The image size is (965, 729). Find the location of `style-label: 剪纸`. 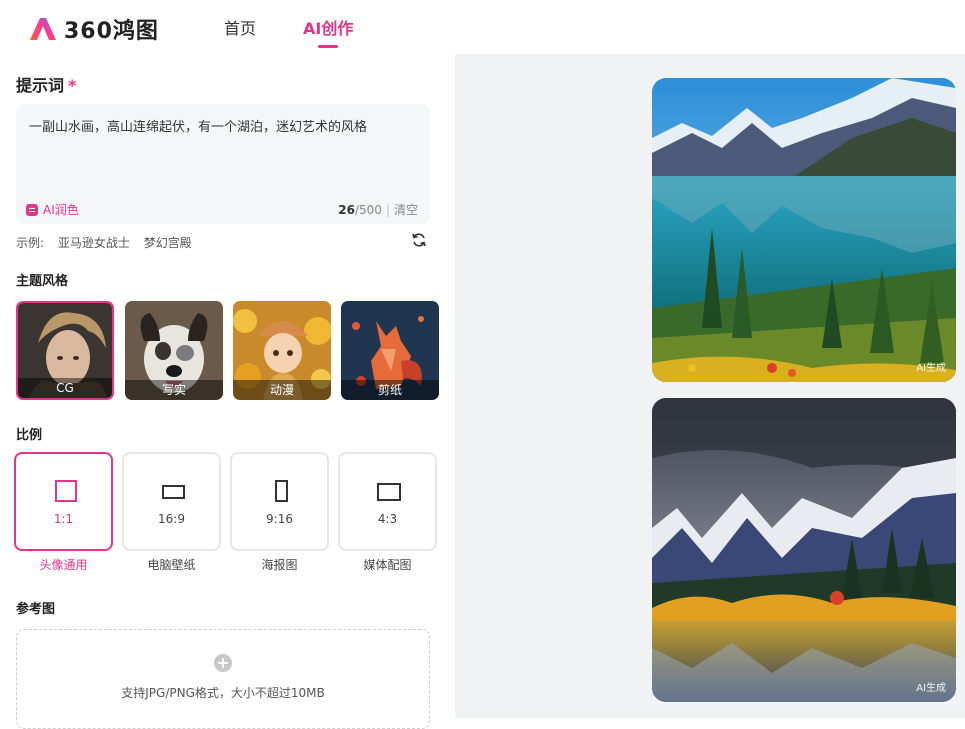

style-label: 剪纸 is located at coordinates (390, 390).